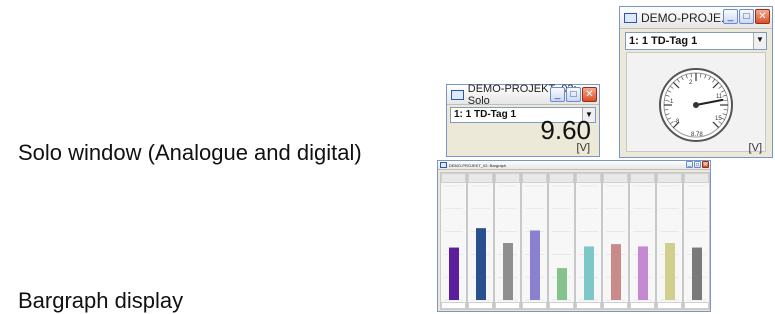 Image resolution: width=775 pixels, height=314 pixels. Describe the element at coordinates (574, 165) in the screenshot. I see `bargraph-window-titlebar: DEMO-PROJEKT_02: Bargraph _ □ ✕` at that location.